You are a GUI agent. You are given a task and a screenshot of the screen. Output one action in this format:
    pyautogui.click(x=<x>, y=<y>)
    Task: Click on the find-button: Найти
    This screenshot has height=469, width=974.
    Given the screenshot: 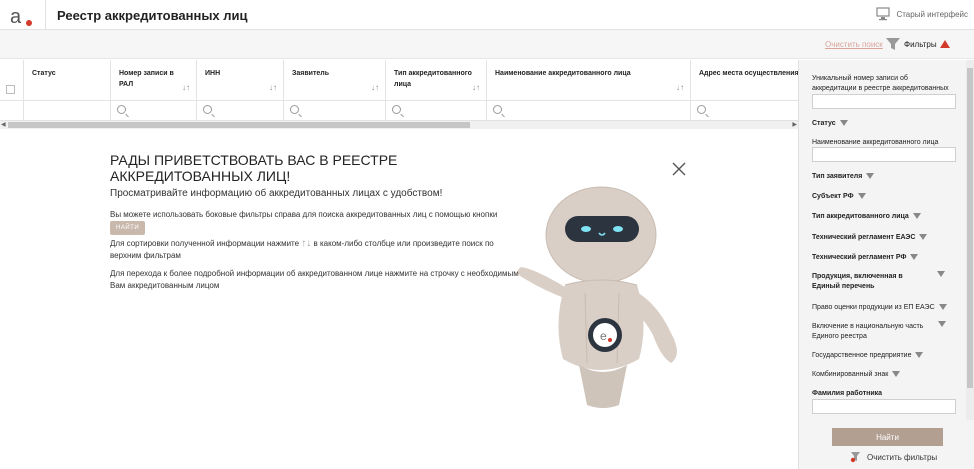 What is the action you would take?
    pyautogui.click(x=887, y=437)
    